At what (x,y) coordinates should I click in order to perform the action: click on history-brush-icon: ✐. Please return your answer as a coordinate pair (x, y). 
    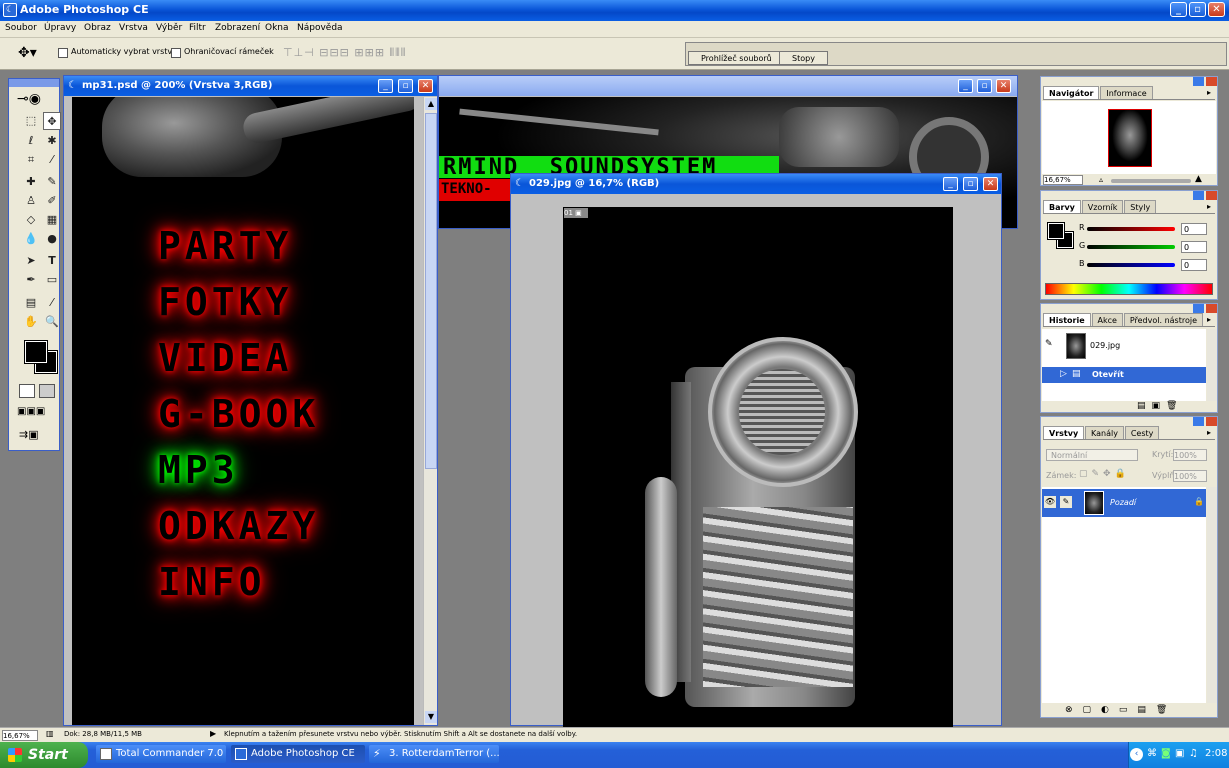
    Looking at the image, I should click on (52, 201).